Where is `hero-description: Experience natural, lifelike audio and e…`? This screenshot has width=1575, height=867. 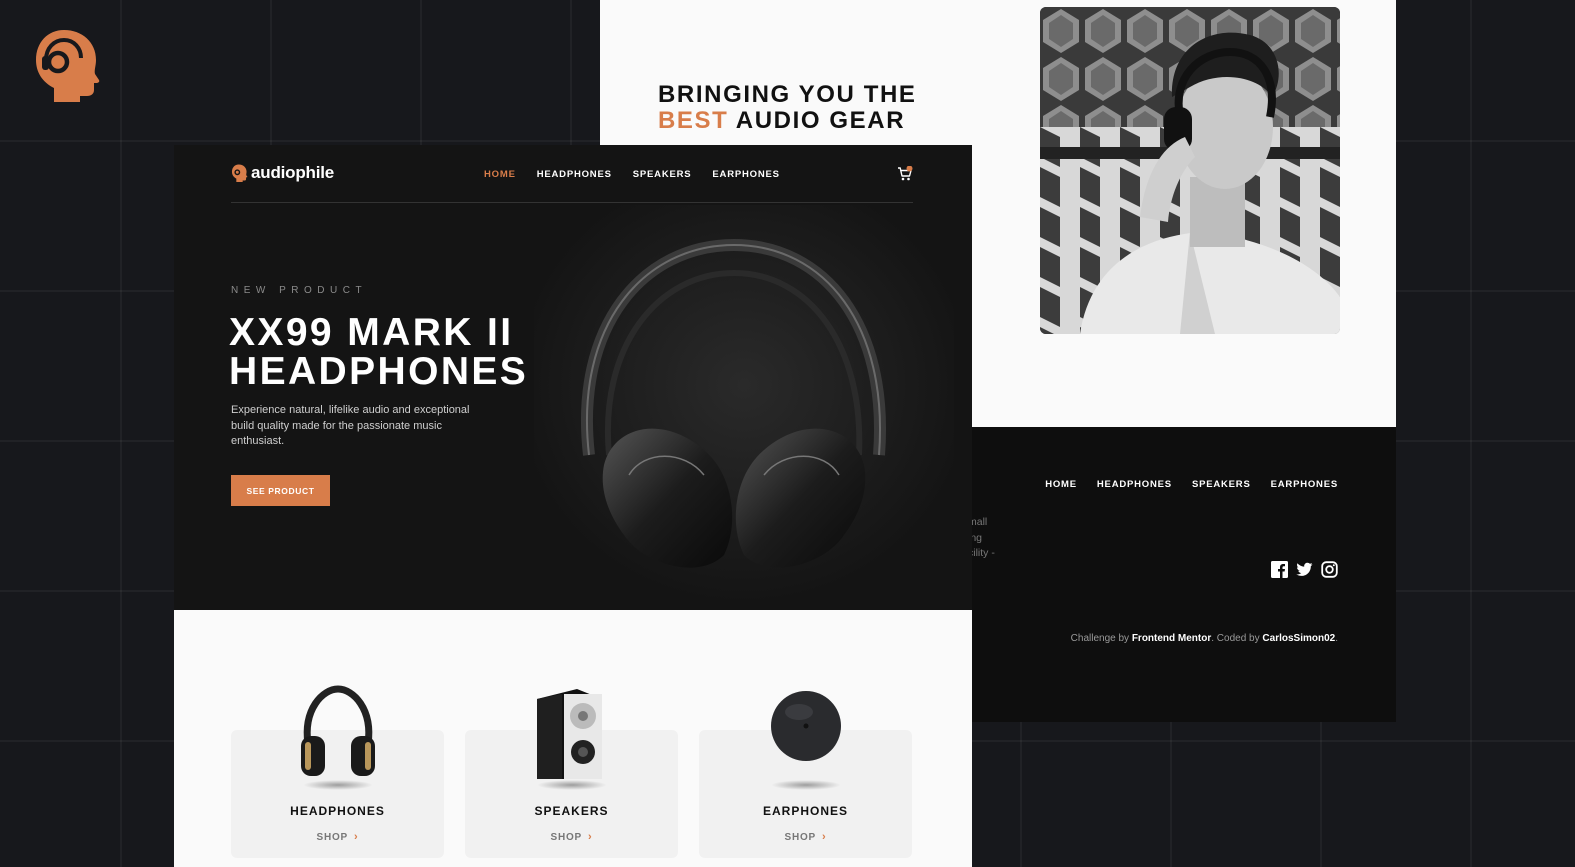 hero-description: Experience natural, lifelike audio and e… is located at coordinates (350, 425).